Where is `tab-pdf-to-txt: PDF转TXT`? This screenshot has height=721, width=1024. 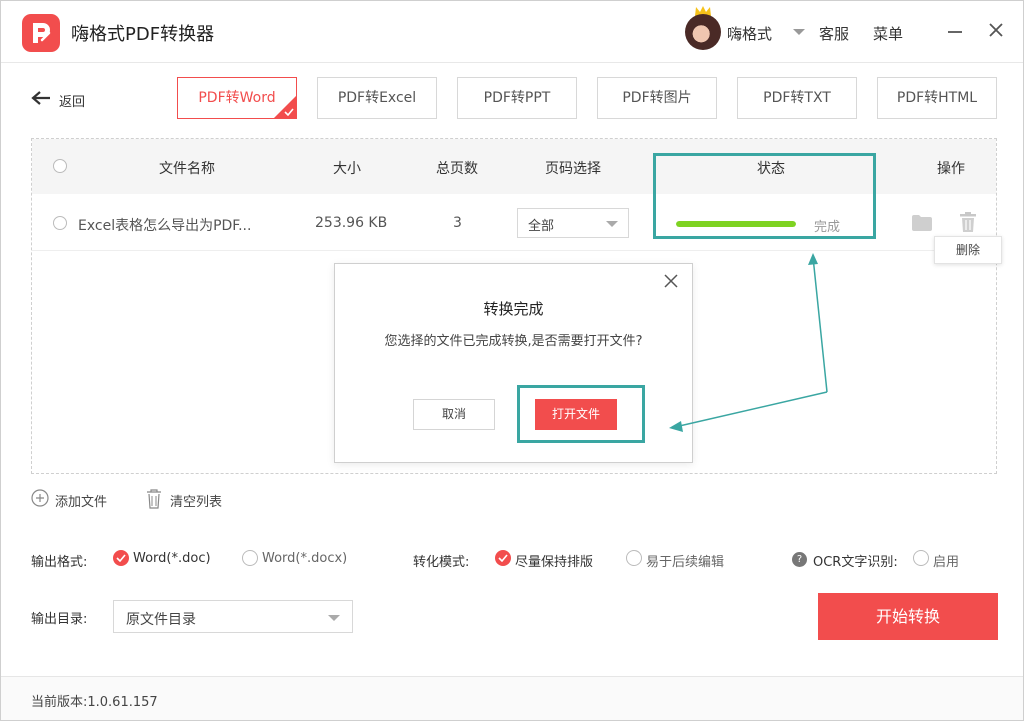
tab-pdf-to-txt: PDF转TXT is located at coordinates (797, 98).